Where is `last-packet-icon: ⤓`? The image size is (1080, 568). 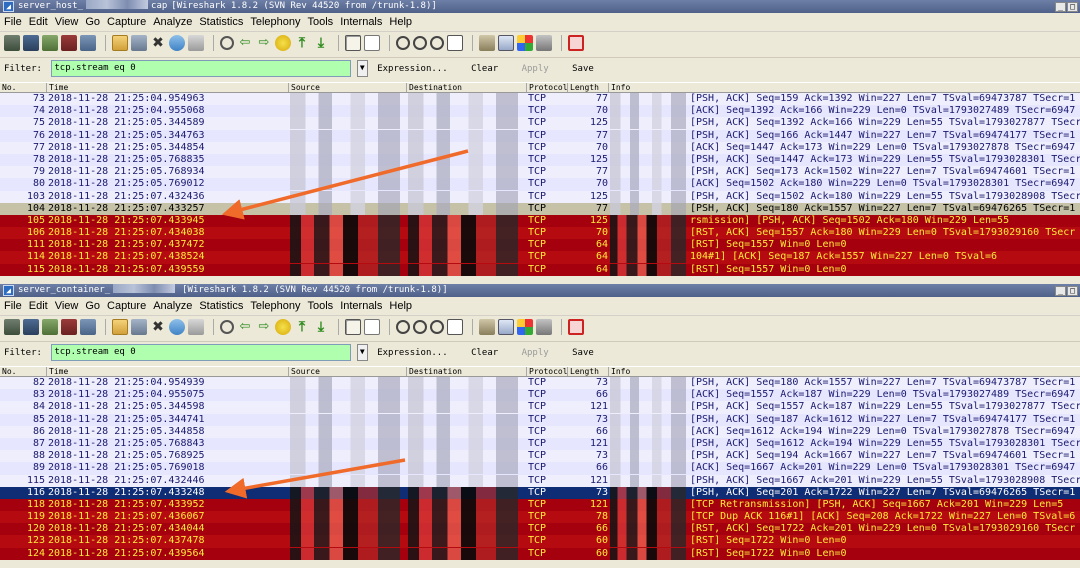
last-packet-icon: ⤓ is located at coordinates (321, 43).